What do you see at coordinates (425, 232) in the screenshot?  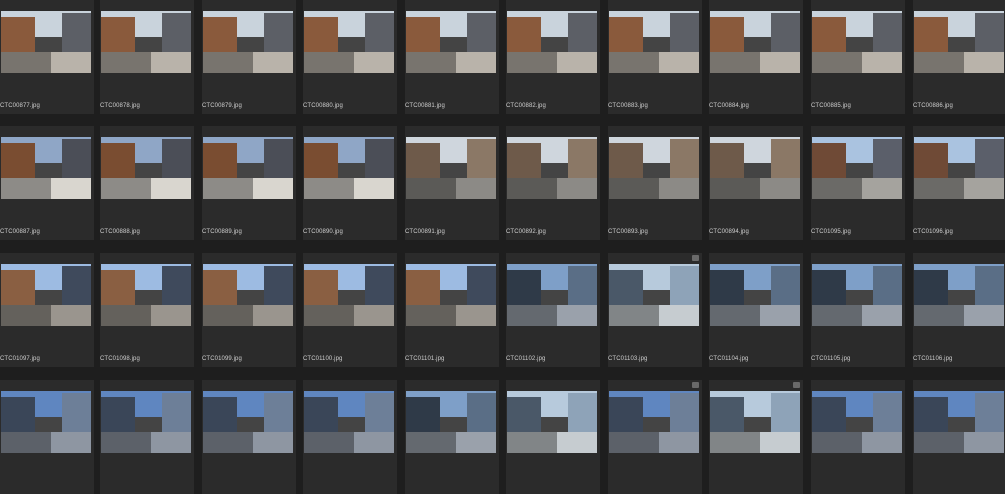 I see `thumbnail-filename: CTC00891.jpg` at bounding box center [425, 232].